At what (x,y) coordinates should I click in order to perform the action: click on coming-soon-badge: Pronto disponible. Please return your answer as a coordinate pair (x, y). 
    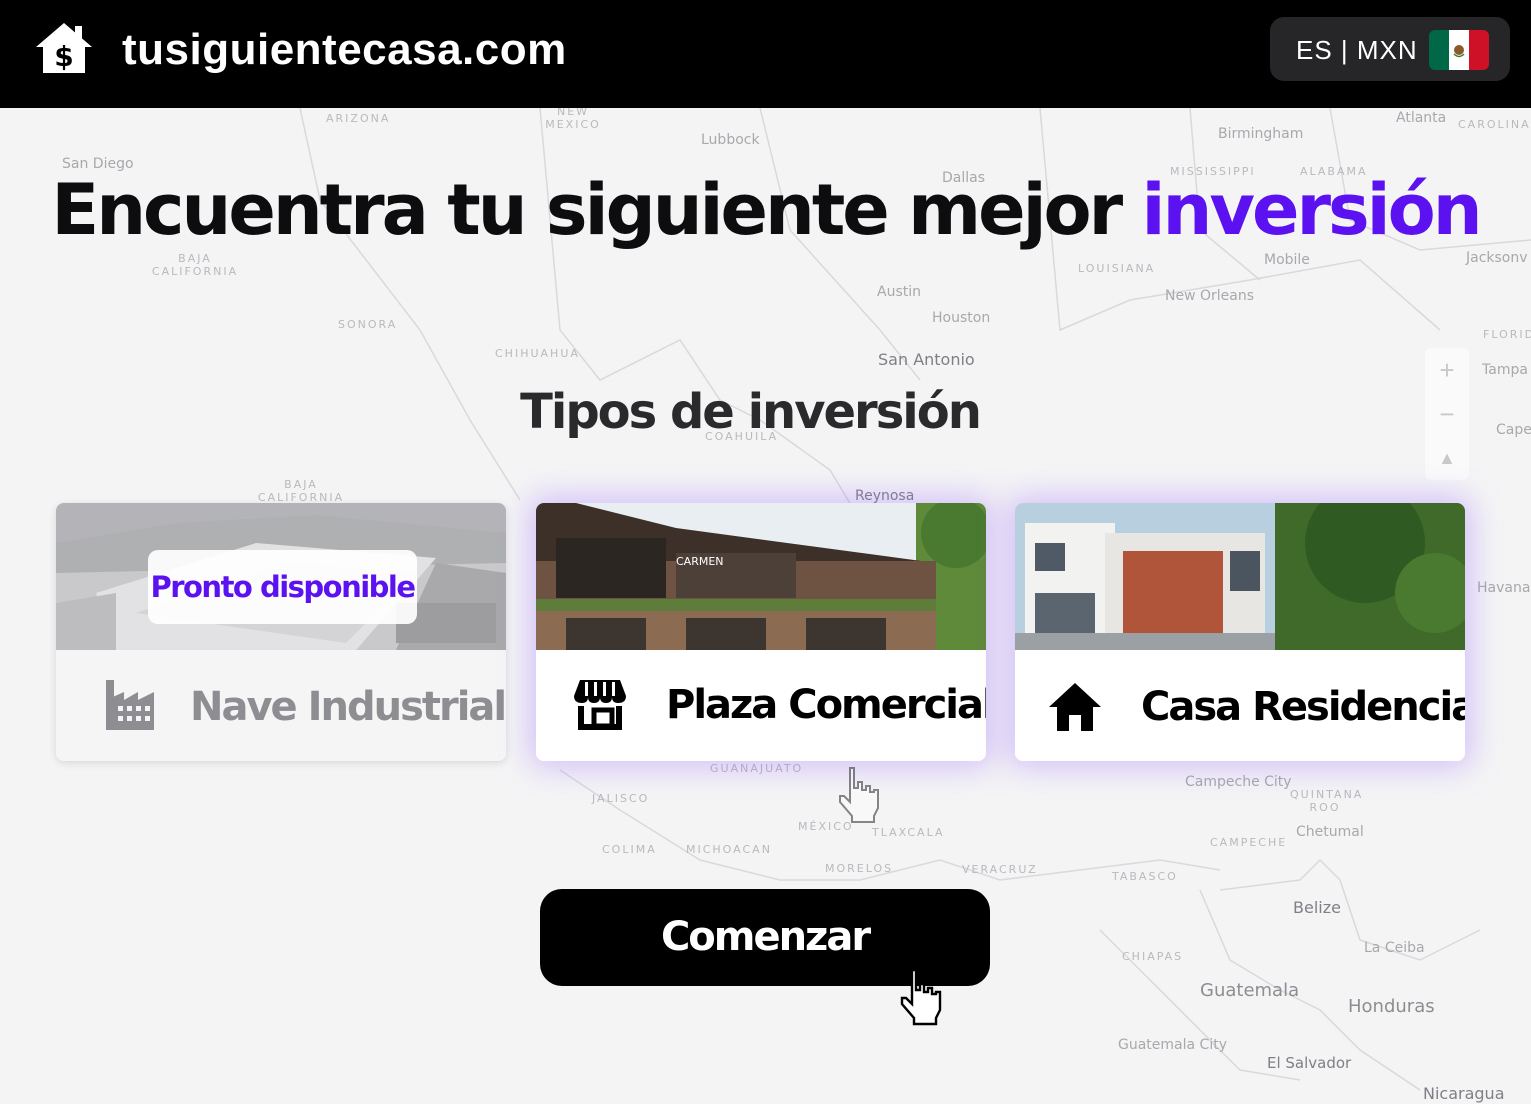
    Looking at the image, I should click on (282, 587).